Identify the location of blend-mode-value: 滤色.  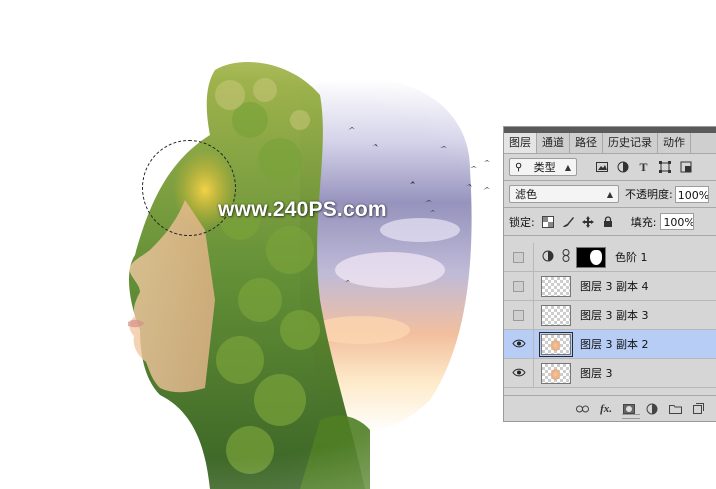
(526, 194).